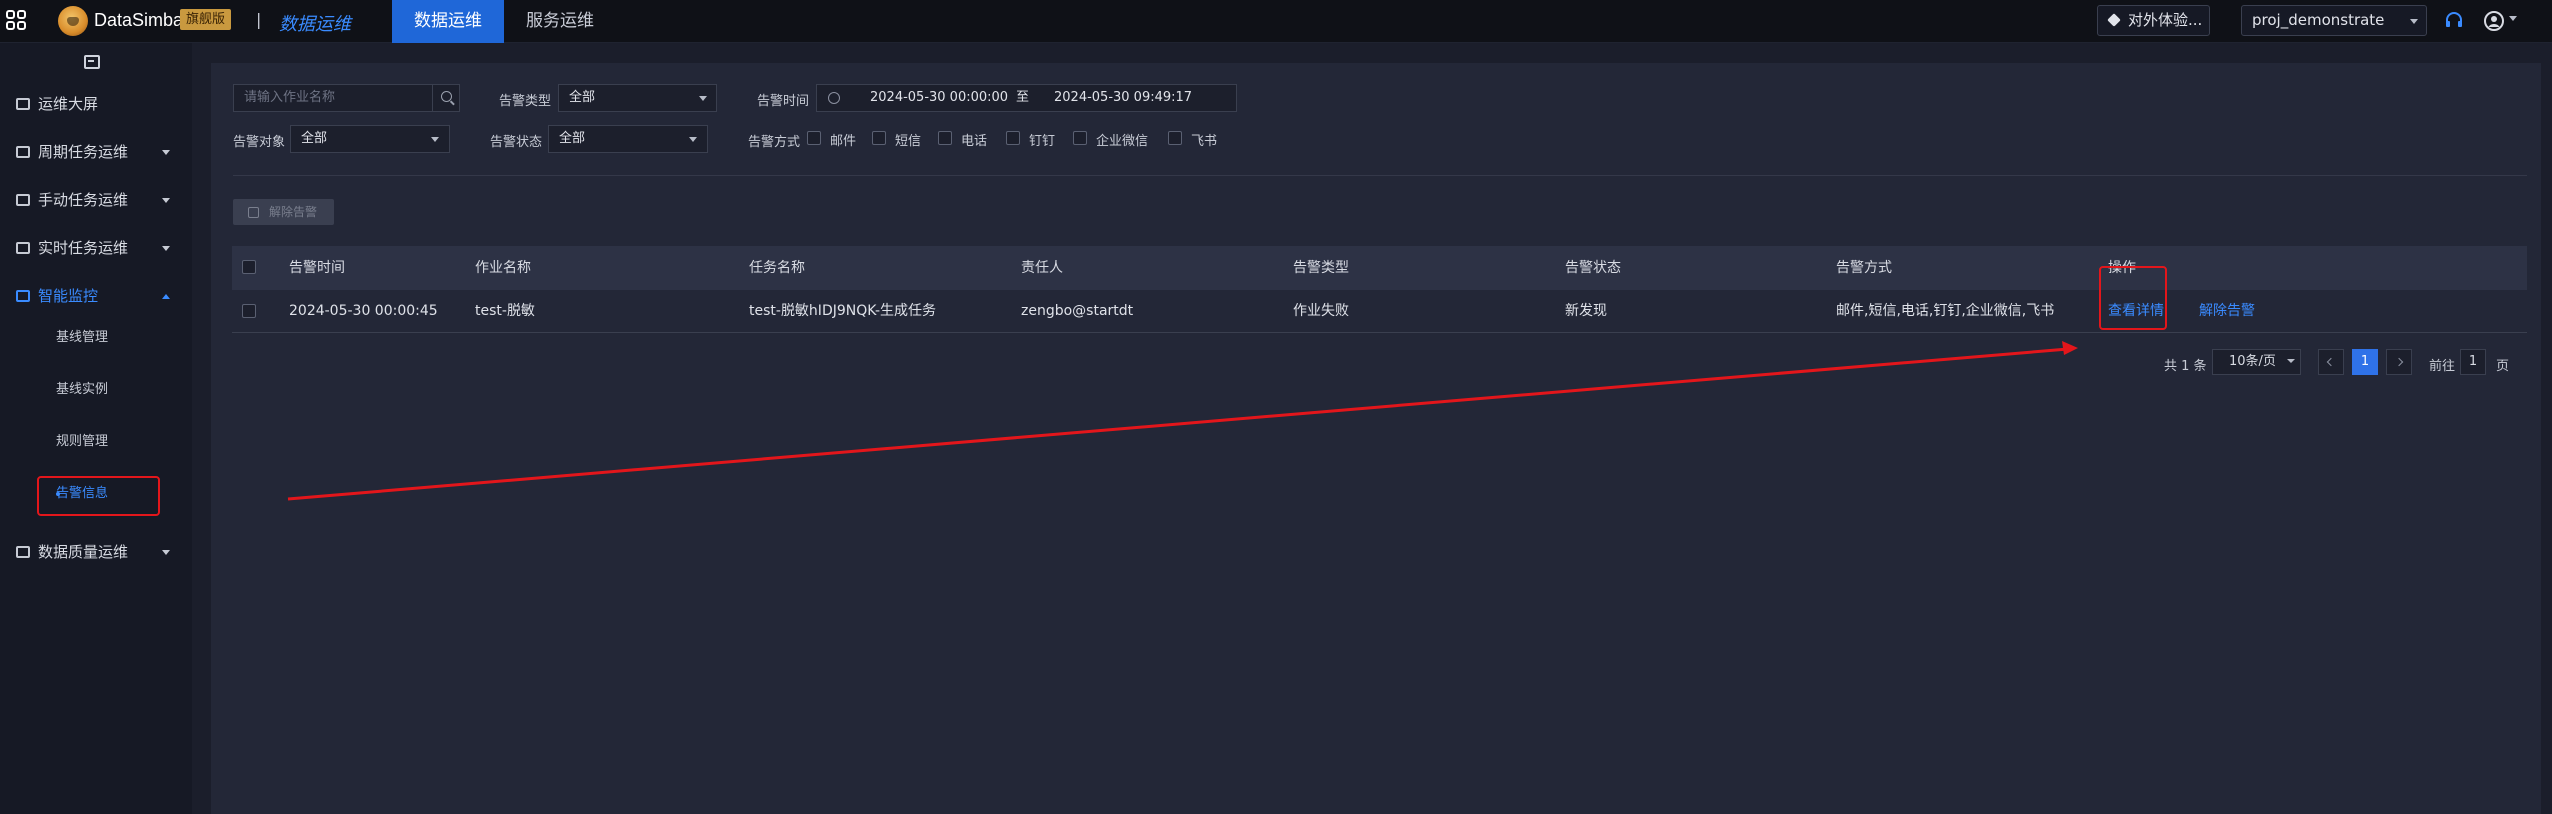  I want to click on collapse-sidebar-icon, so click(92, 62).